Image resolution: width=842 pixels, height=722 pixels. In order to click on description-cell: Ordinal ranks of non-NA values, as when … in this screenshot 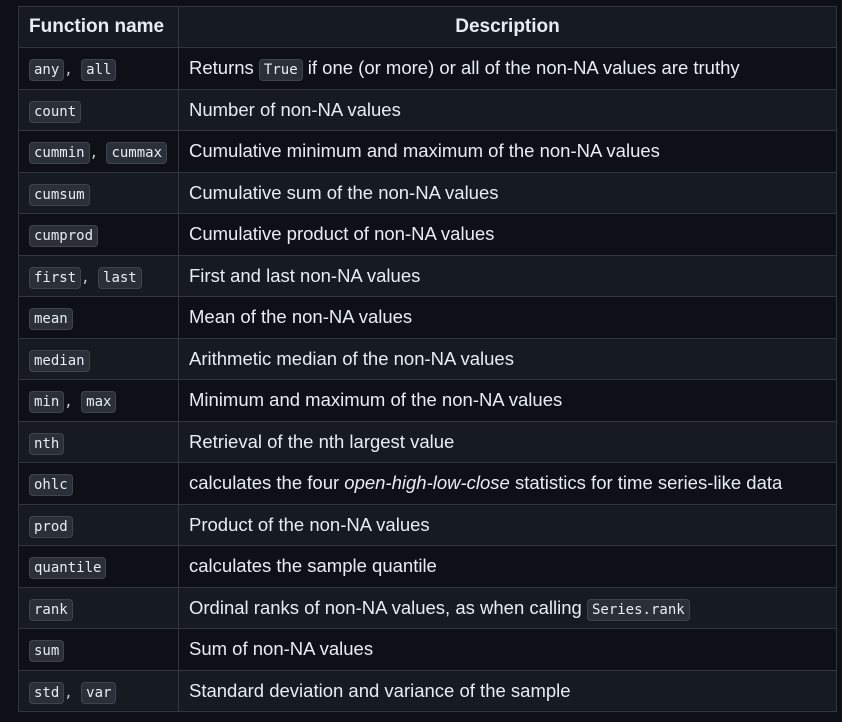, I will do `click(507, 607)`.